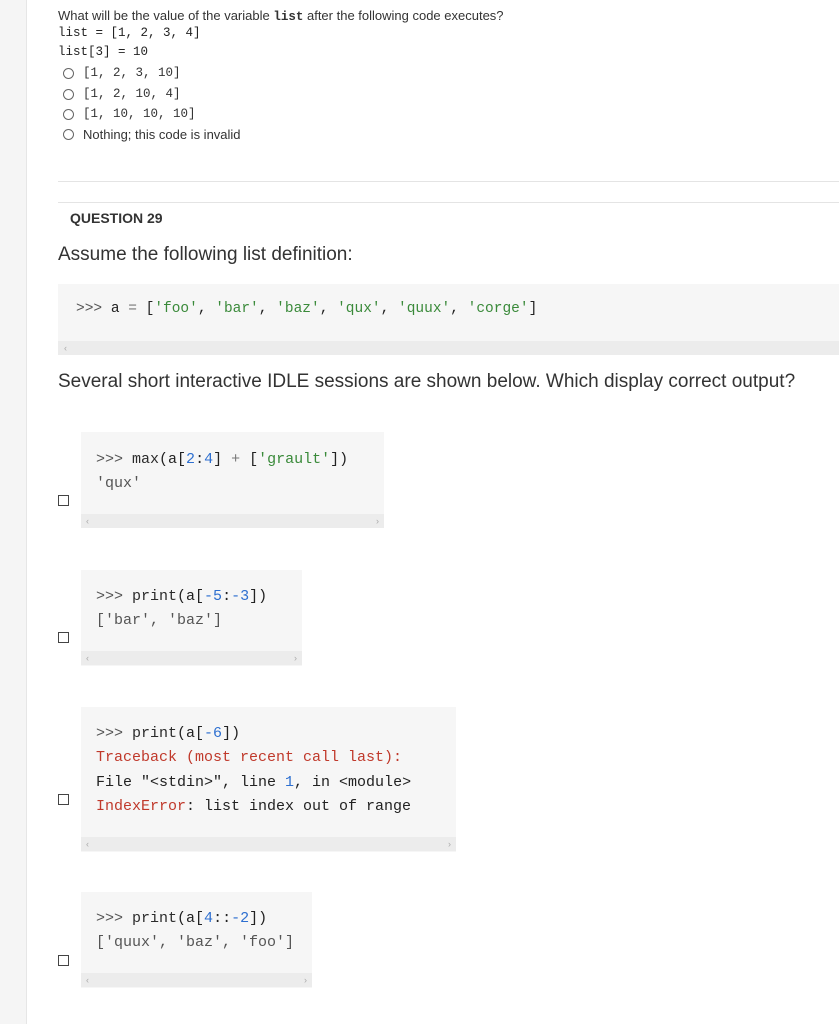 The image size is (839, 1024). I want to click on session-2-scrollbar: ‹ ›, so click(191, 658).